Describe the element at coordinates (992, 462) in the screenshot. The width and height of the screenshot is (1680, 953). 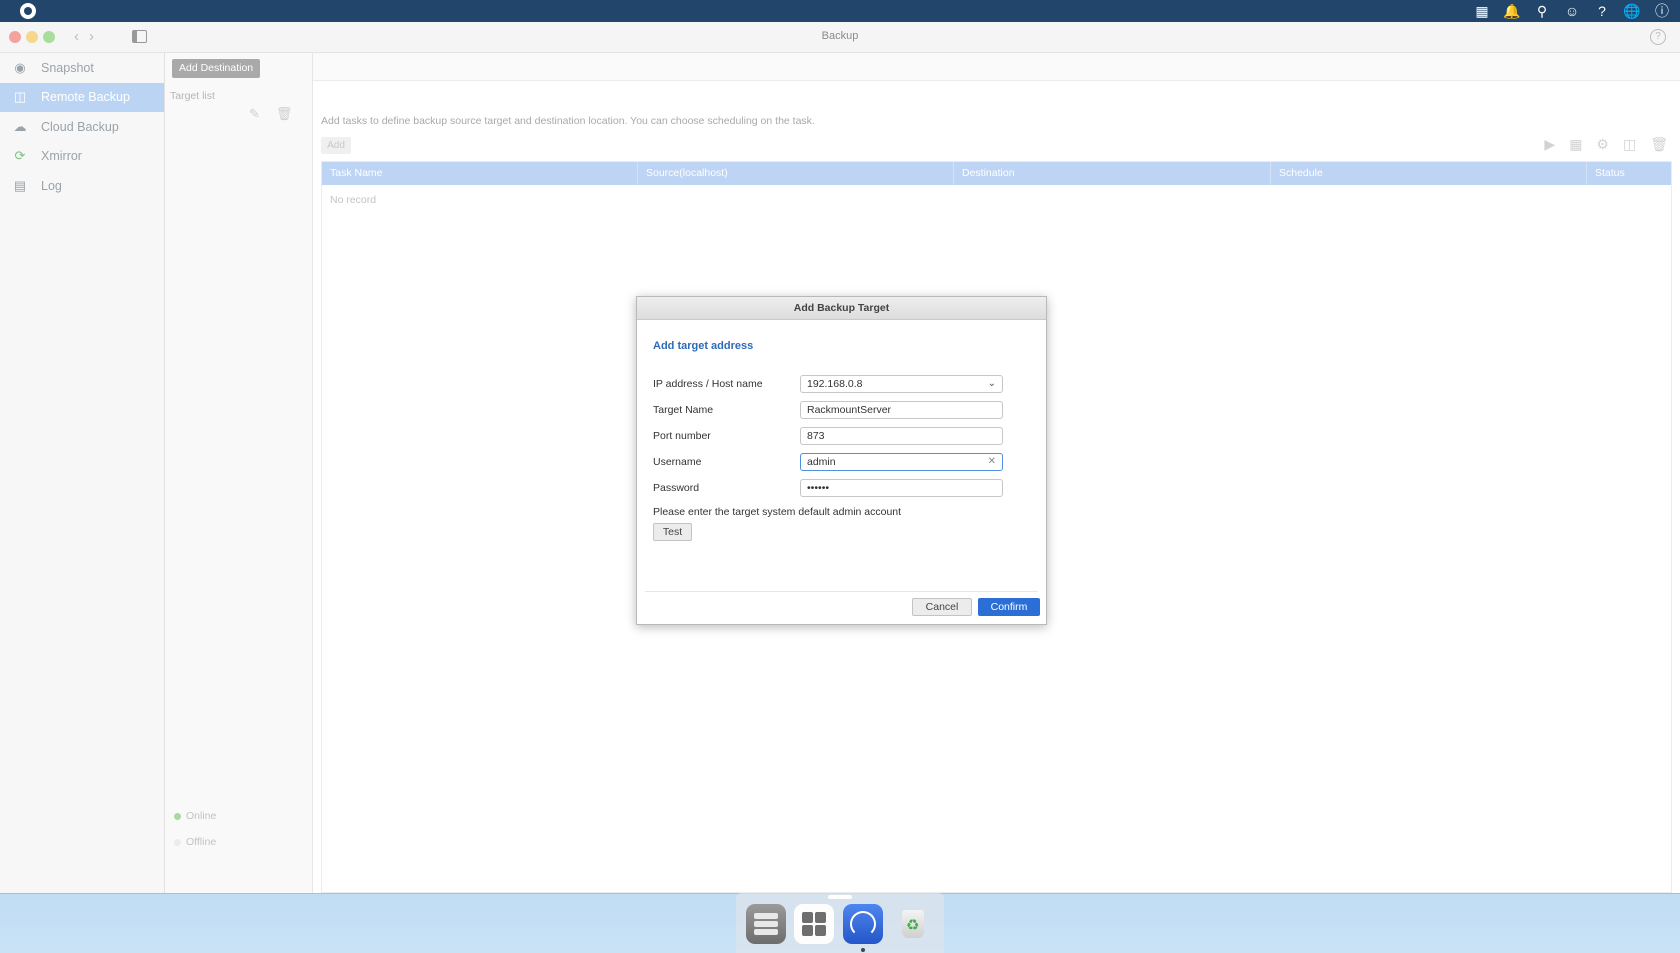
I see `clear-input-icon: ✕` at that location.